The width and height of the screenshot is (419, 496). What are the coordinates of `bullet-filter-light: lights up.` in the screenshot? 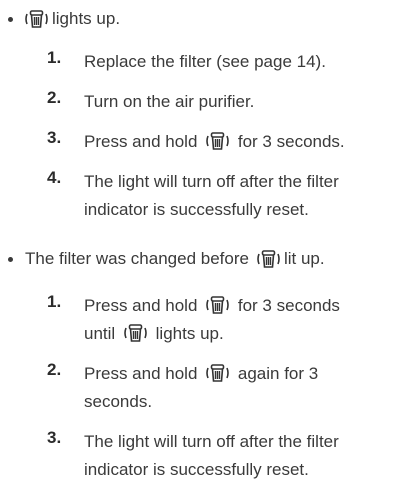 It's located at (60, 19).